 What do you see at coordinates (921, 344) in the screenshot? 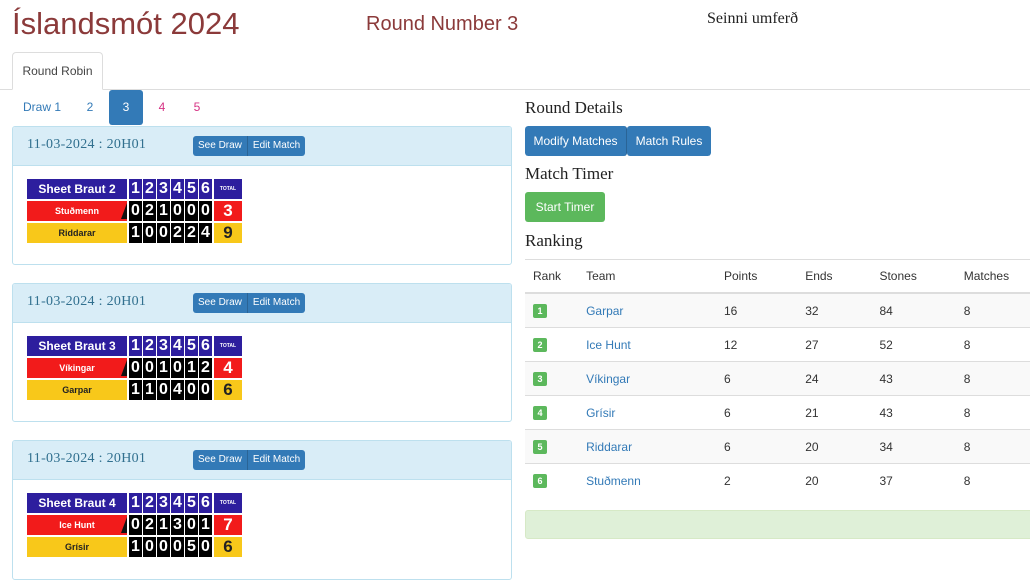
I see `stones-cell: 52` at bounding box center [921, 344].